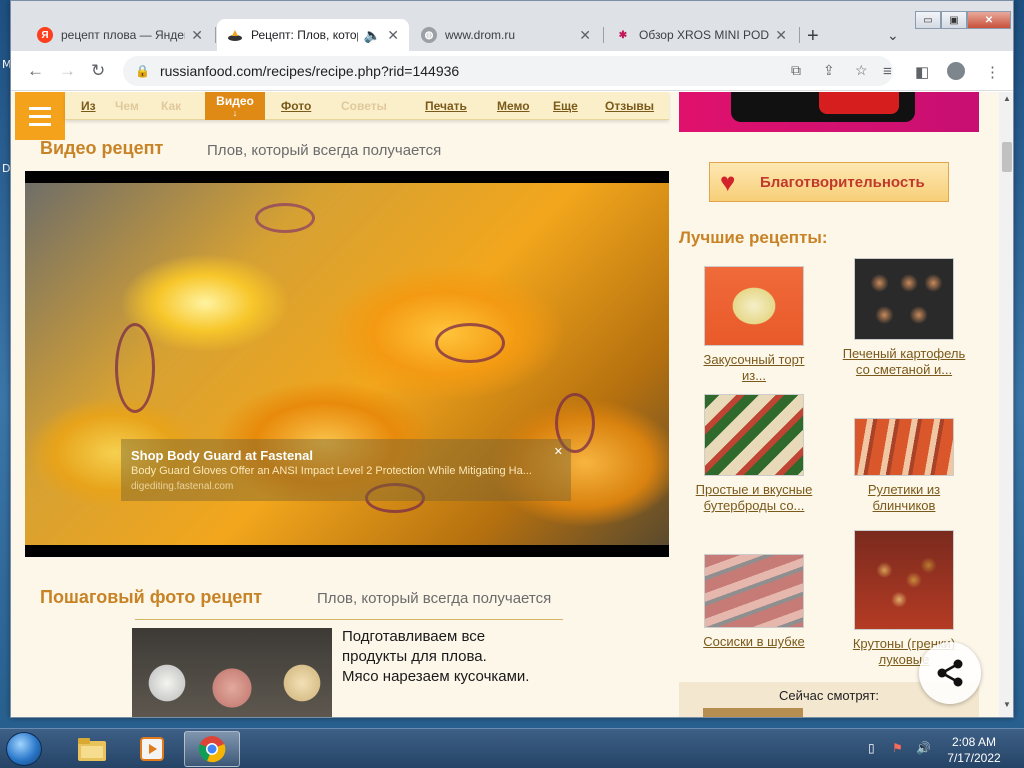 The width and height of the screenshot is (1024, 768). I want to click on menu-item-reviews: Отзывы, so click(629, 106).